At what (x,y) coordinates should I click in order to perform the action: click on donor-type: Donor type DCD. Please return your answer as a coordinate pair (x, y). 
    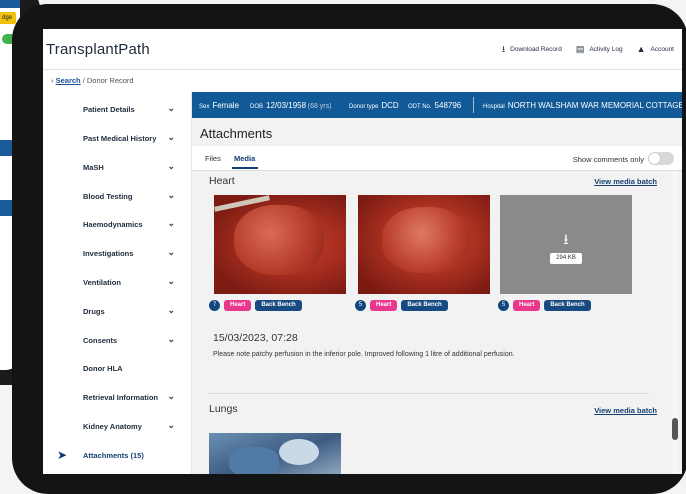
    Looking at the image, I should click on (374, 105).